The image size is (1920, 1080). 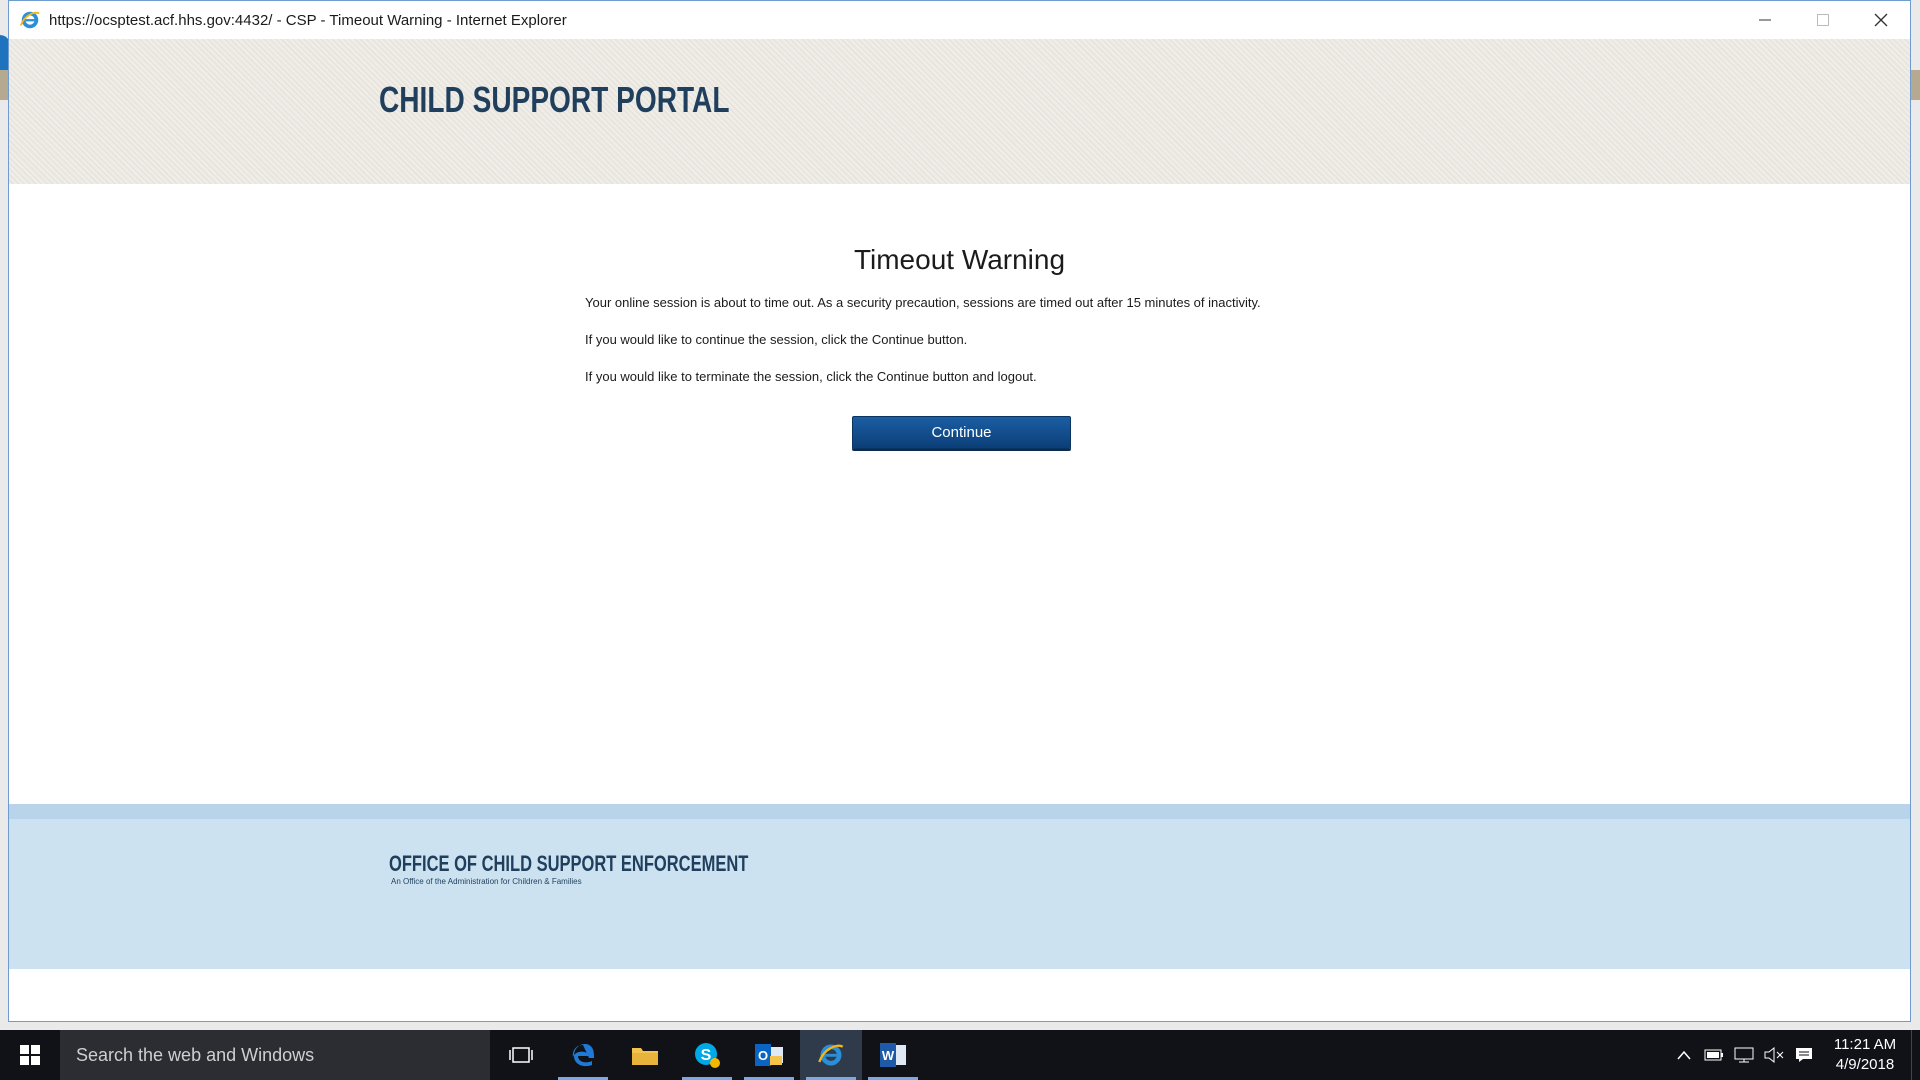 I want to click on search-input, so click(x=282, y=1055).